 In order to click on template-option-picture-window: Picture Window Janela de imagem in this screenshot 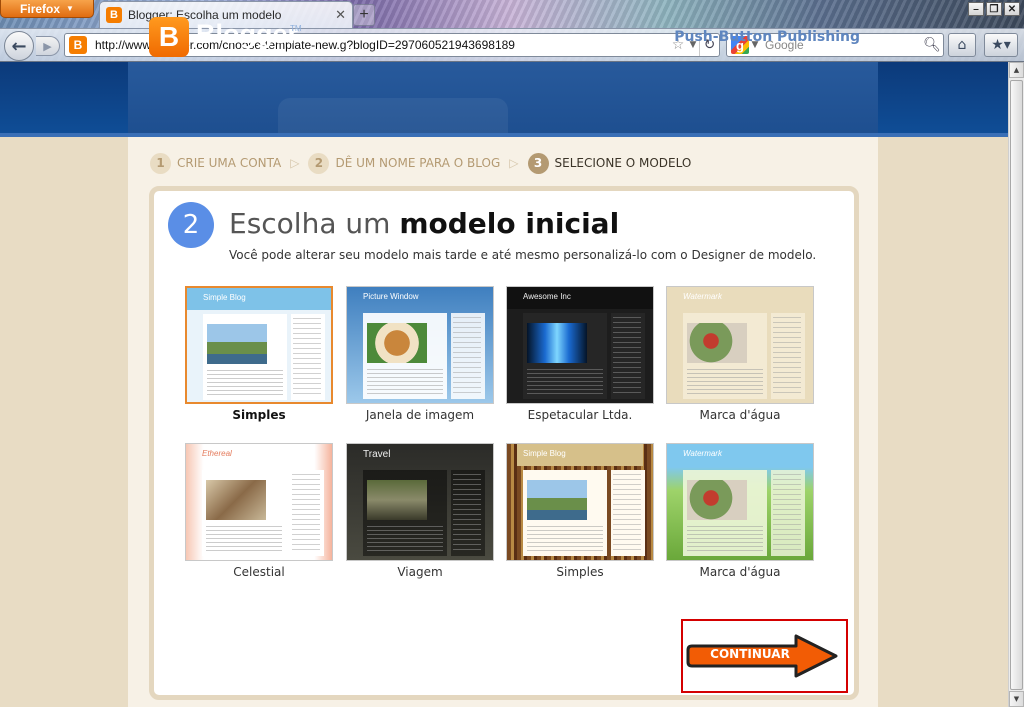, I will do `click(420, 354)`.